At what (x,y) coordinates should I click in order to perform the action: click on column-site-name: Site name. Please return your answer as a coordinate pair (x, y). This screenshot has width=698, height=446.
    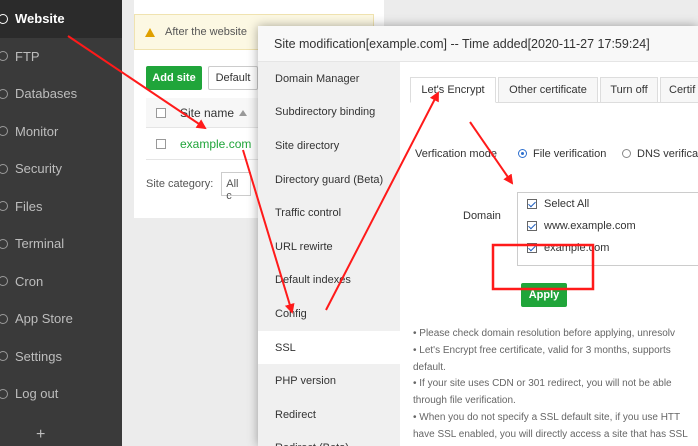
    Looking at the image, I should click on (207, 113).